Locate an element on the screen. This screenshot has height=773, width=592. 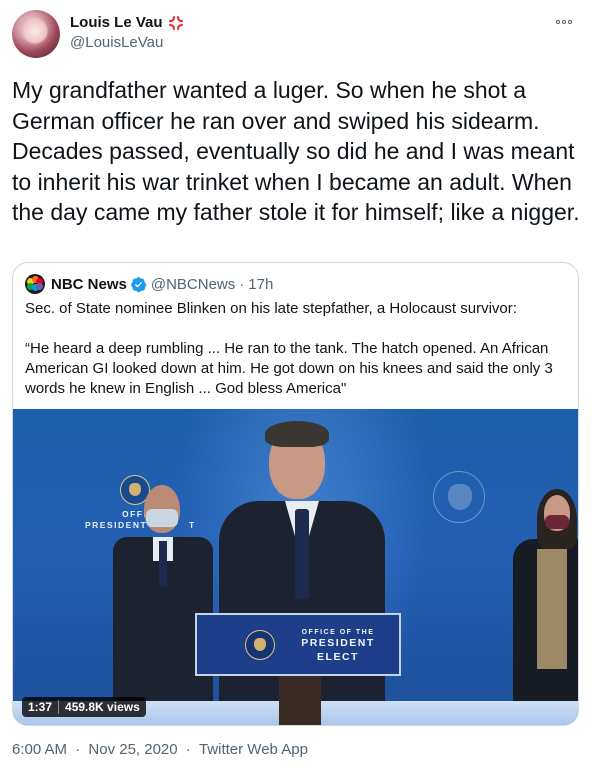
quoted-tweet-header: NBC News @NBCNews · 17h is located at coordinates (149, 284).